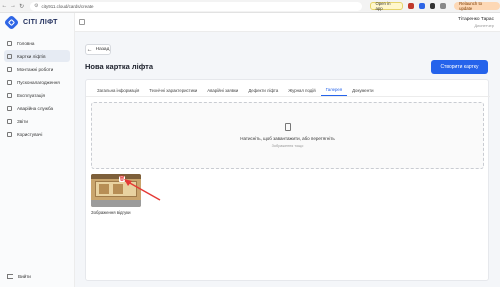 The image size is (500, 287). What do you see at coordinates (9, 69) in the screenshot?
I see `wrench-icon` at bounding box center [9, 69].